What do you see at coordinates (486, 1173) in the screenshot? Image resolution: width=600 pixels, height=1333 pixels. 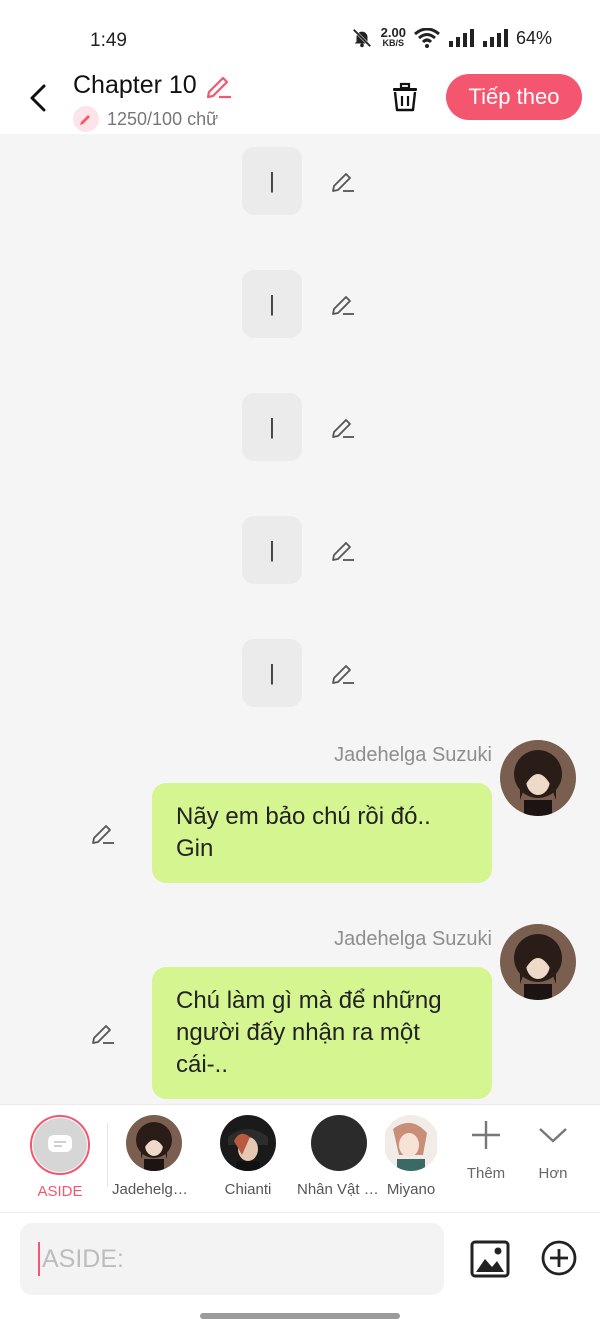 I see `more-label: Thêm` at bounding box center [486, 1173].